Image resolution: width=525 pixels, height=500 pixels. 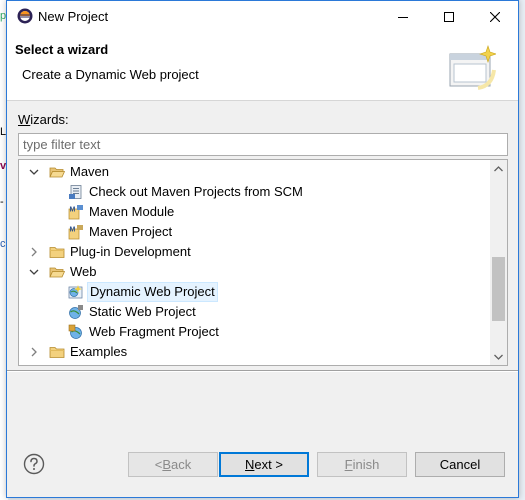 What do you see at coordinates (132, 211) in the screenshot?
I see `tree-item-label: Maven Module` at bounding box center [132, 211].